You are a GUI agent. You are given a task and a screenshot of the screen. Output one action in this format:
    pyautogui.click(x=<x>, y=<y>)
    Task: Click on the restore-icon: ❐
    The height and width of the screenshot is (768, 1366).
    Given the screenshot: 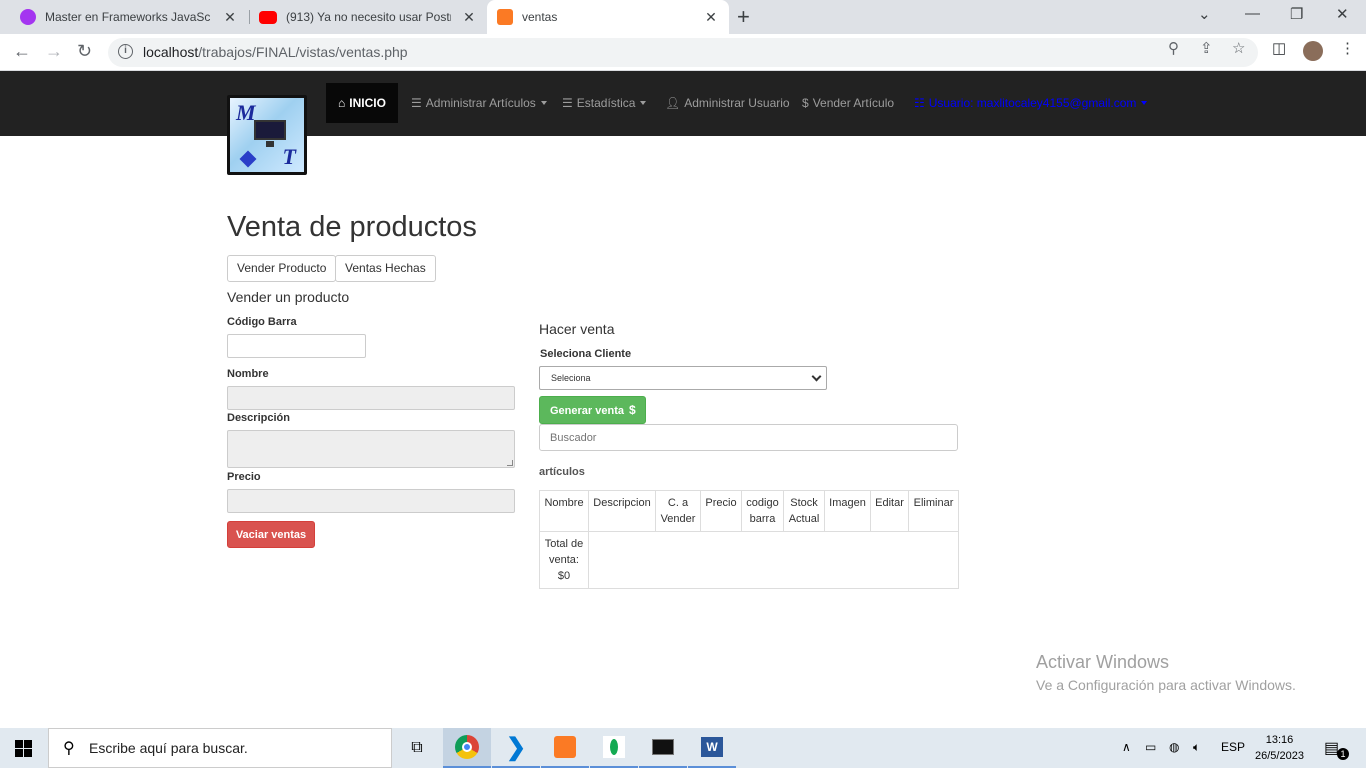 What is the action you would take?
    pyautogui.click(x=1296, y=14)
    